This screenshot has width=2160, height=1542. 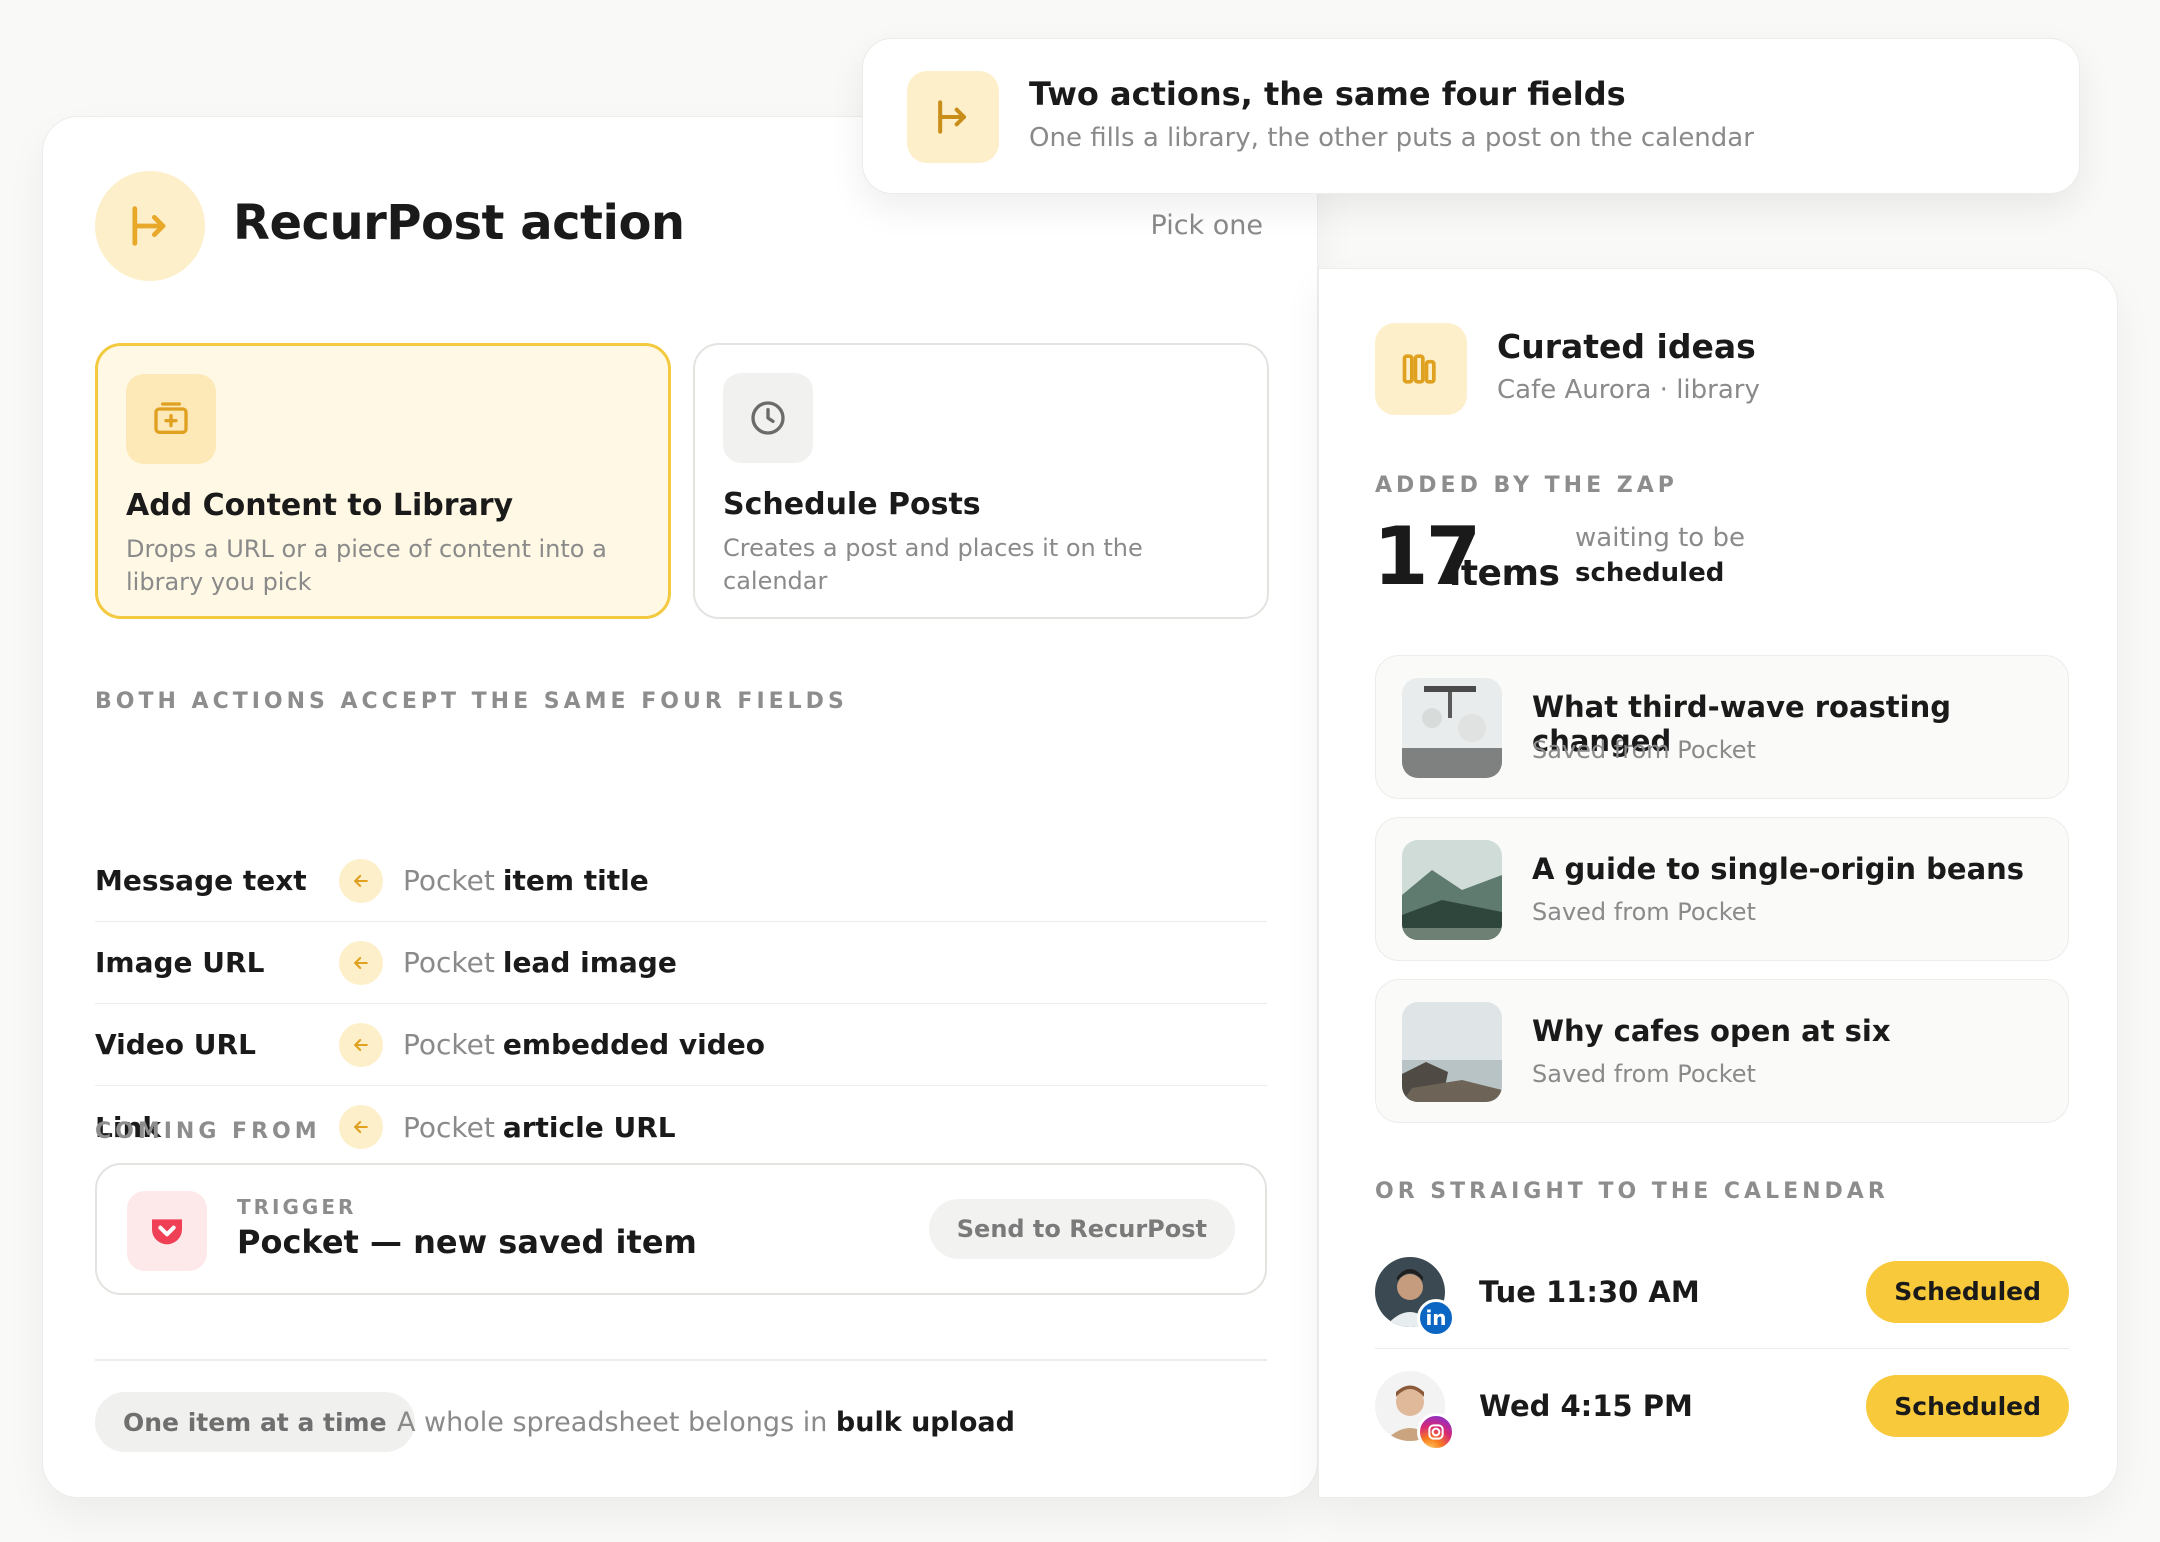 I want to click on source-field: embedded video, so click(x=634, y=1044).